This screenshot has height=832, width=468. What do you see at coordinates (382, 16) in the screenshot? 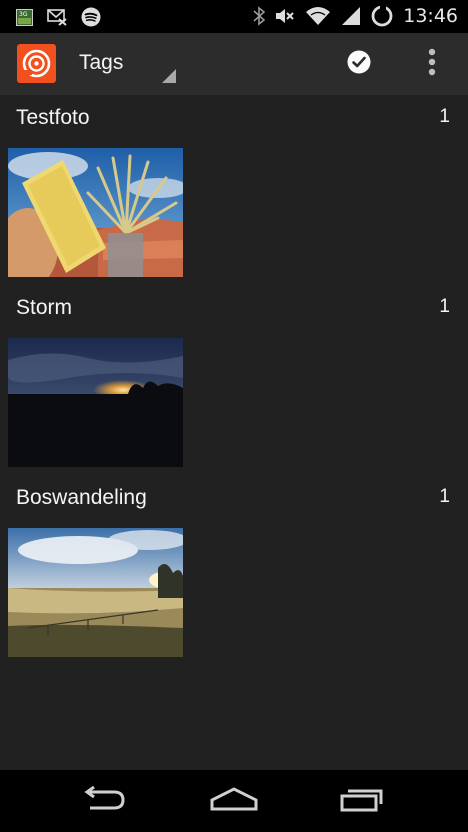
I see `battery-charging-icon` at bounding box center [382, 16].